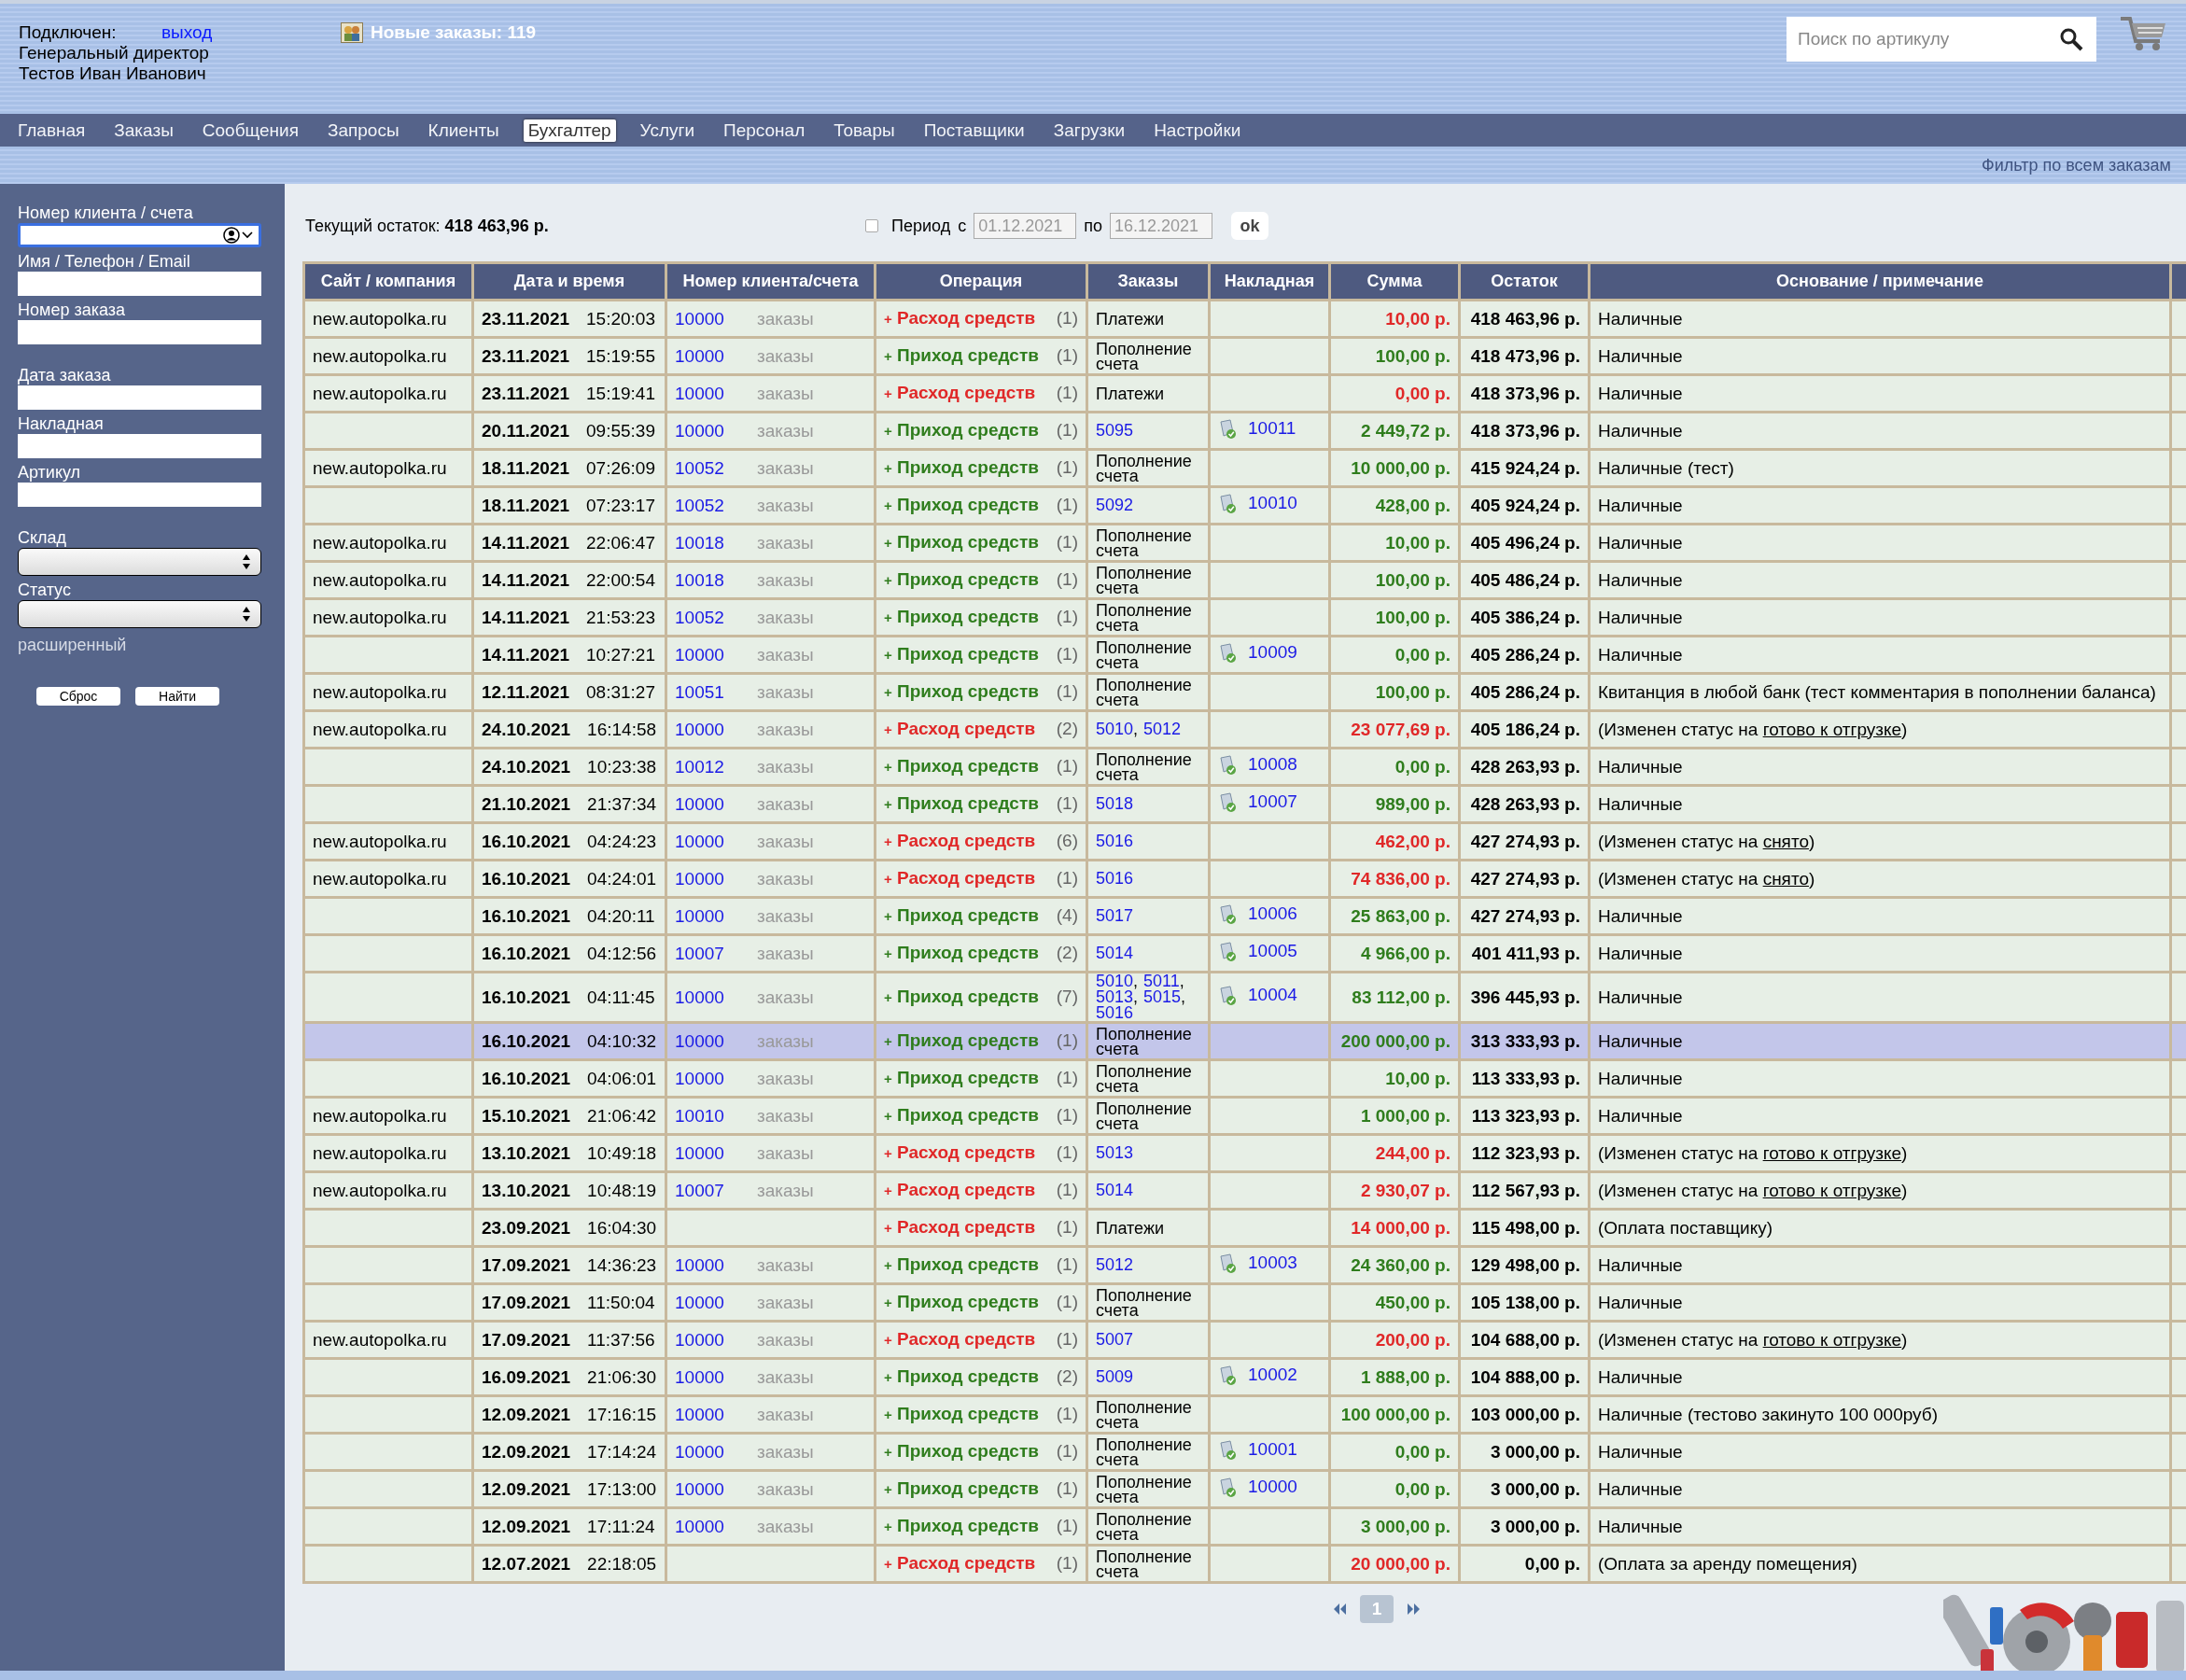 This screenshot has width=2186, height=1680. Describe the element at coordinates (770, 281) in the screenshot. I see `column-header: Номер клиента/счета` at that location.